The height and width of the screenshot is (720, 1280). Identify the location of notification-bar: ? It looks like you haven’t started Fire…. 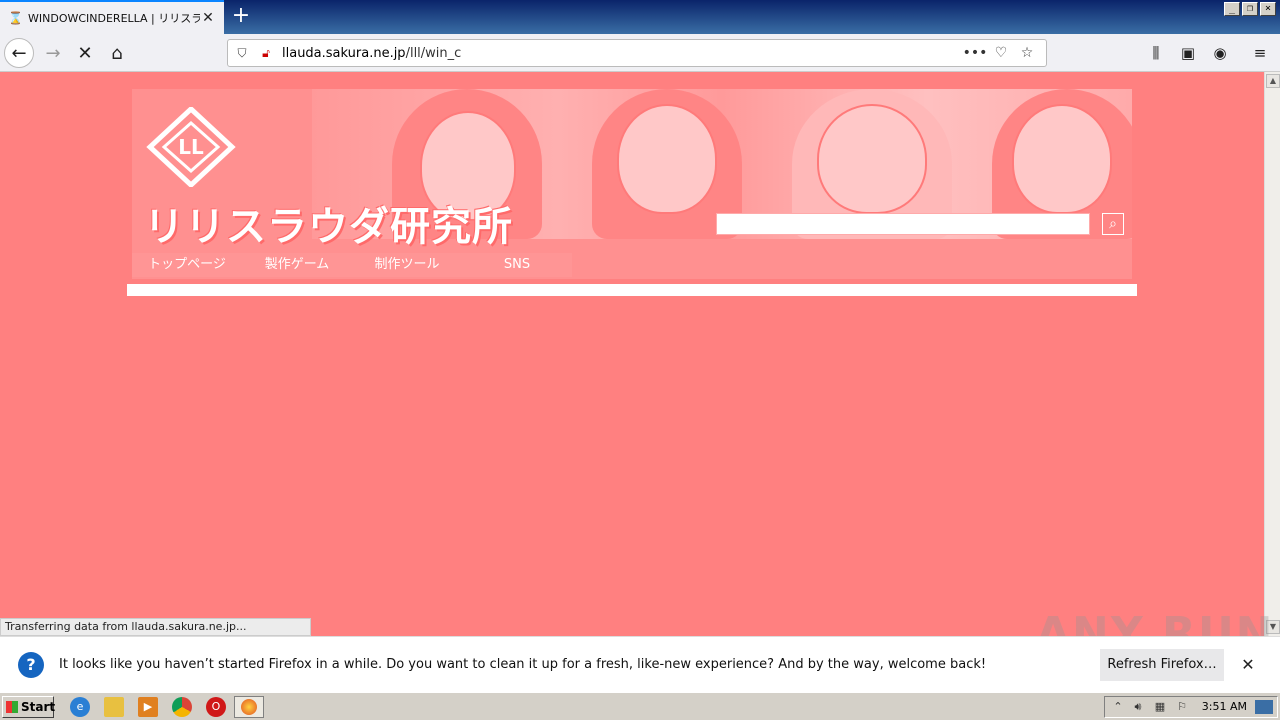
(640, 664).